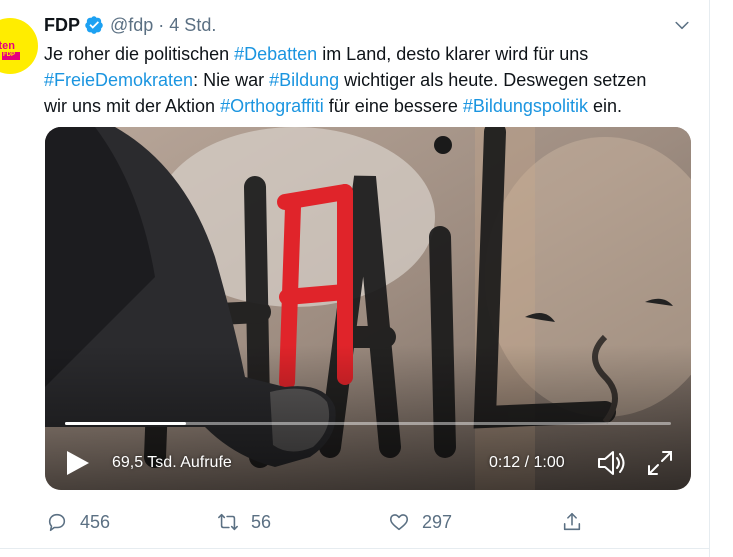  Describe the element at coordinates (604, 106) in the screenshot. I see `tweet-text-segment: ein.` at that location.